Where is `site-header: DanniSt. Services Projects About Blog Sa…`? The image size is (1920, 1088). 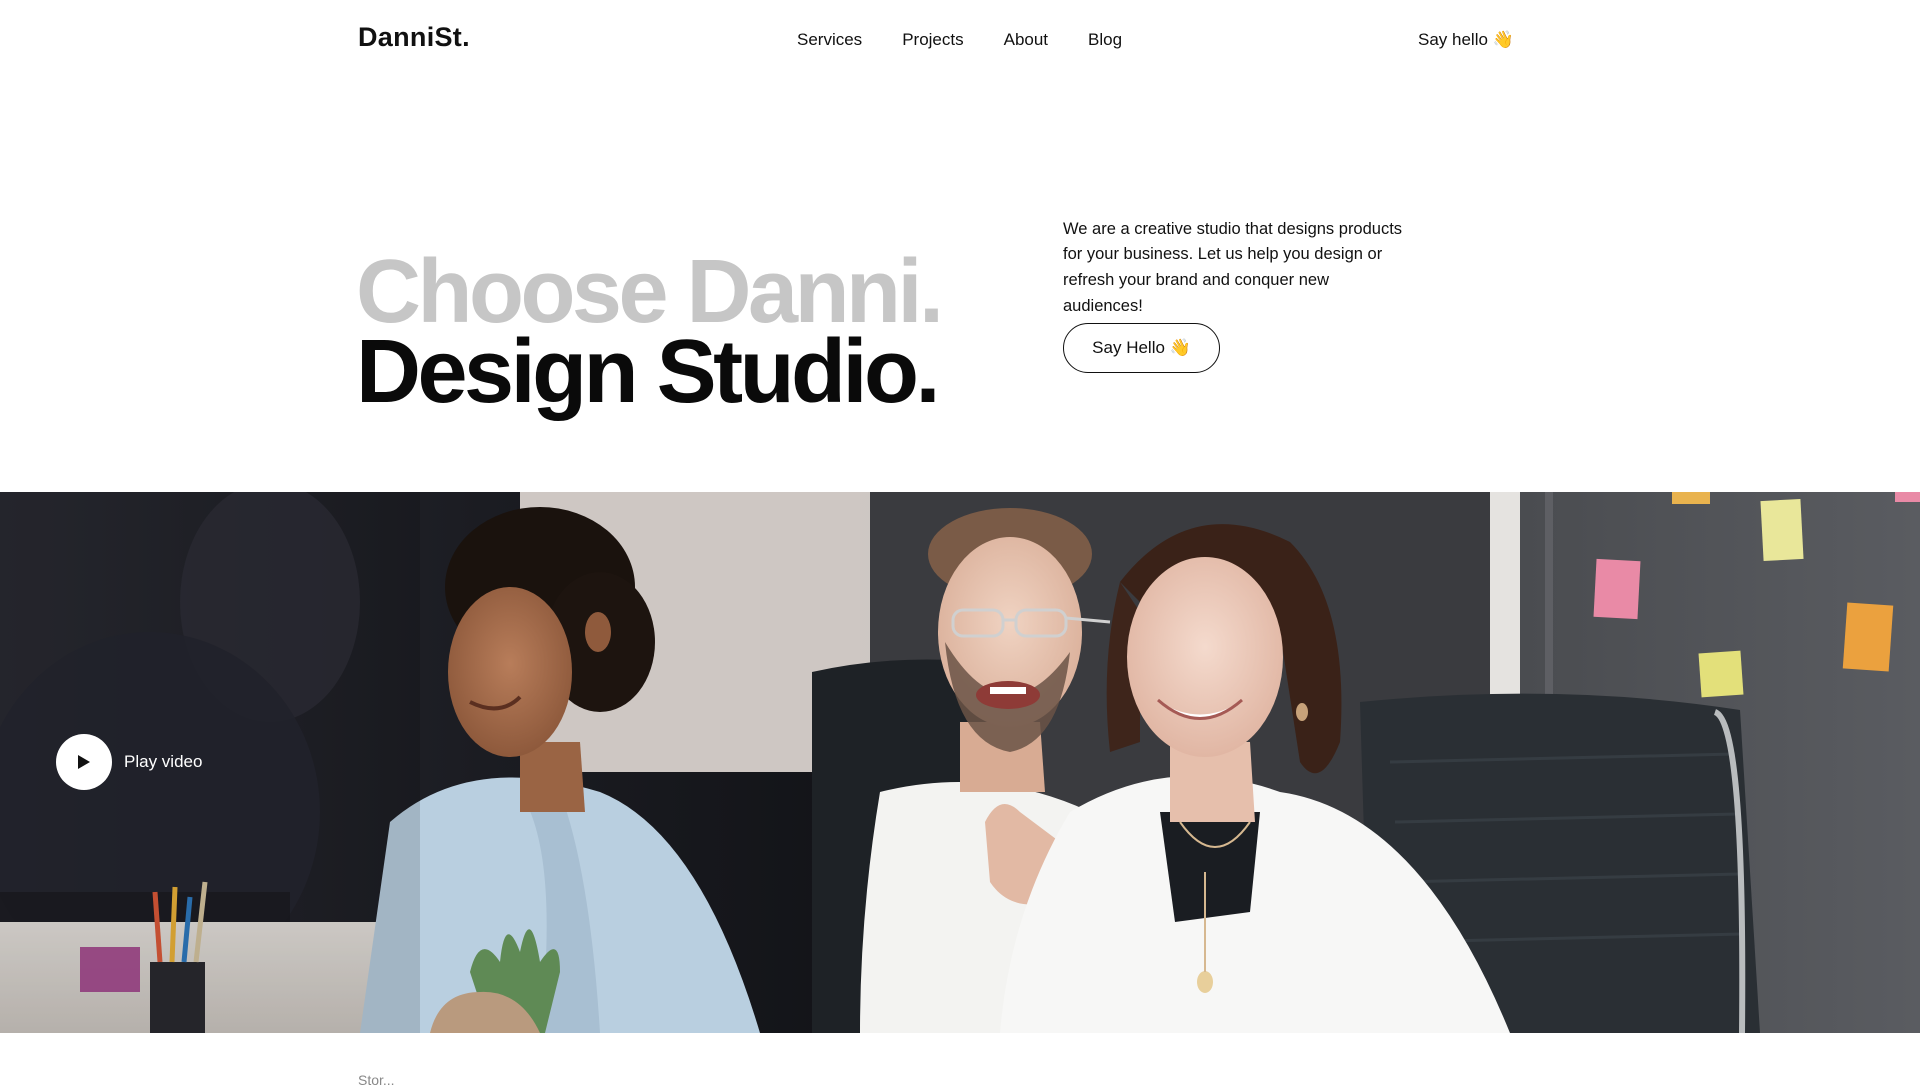
site-header: DanniSt. Services Projects About Blog Sa… is located at coordinates (960, 41).